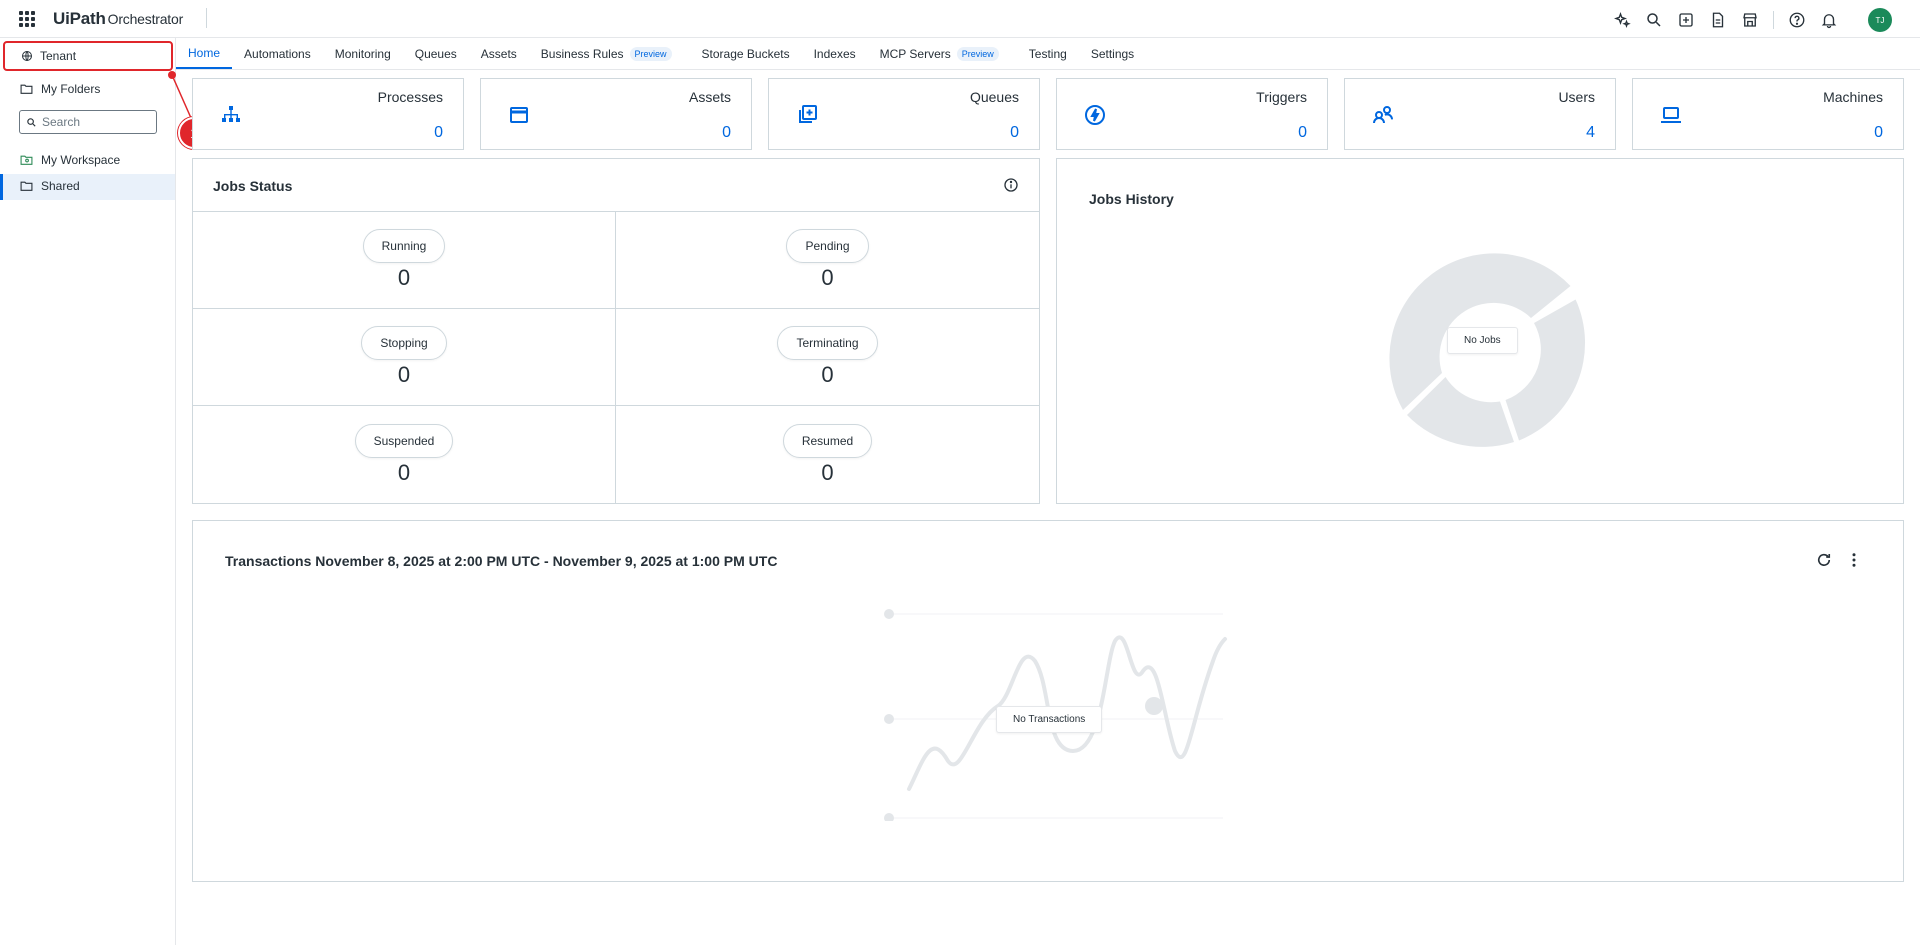 This screenshot has height=945, width=1920. Describe the element at coordinates (616, 114) in the screenshot. I see `kpi-card-assets: Assets 0` at that location.